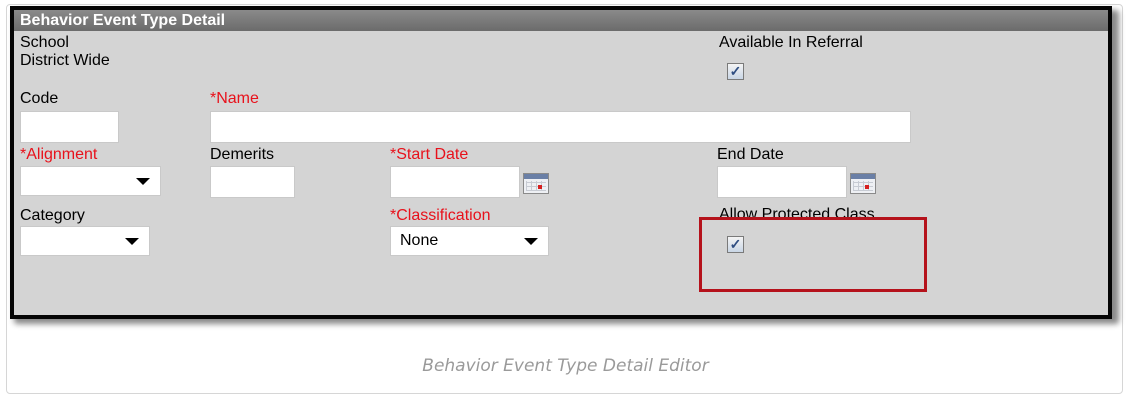 Image resolution: width=1131 pixels, height=399 pixels. Describe the element at coordinates (735, 71) in the screenshot. I see `available-in-referral-checkbox: ✓` at that location.